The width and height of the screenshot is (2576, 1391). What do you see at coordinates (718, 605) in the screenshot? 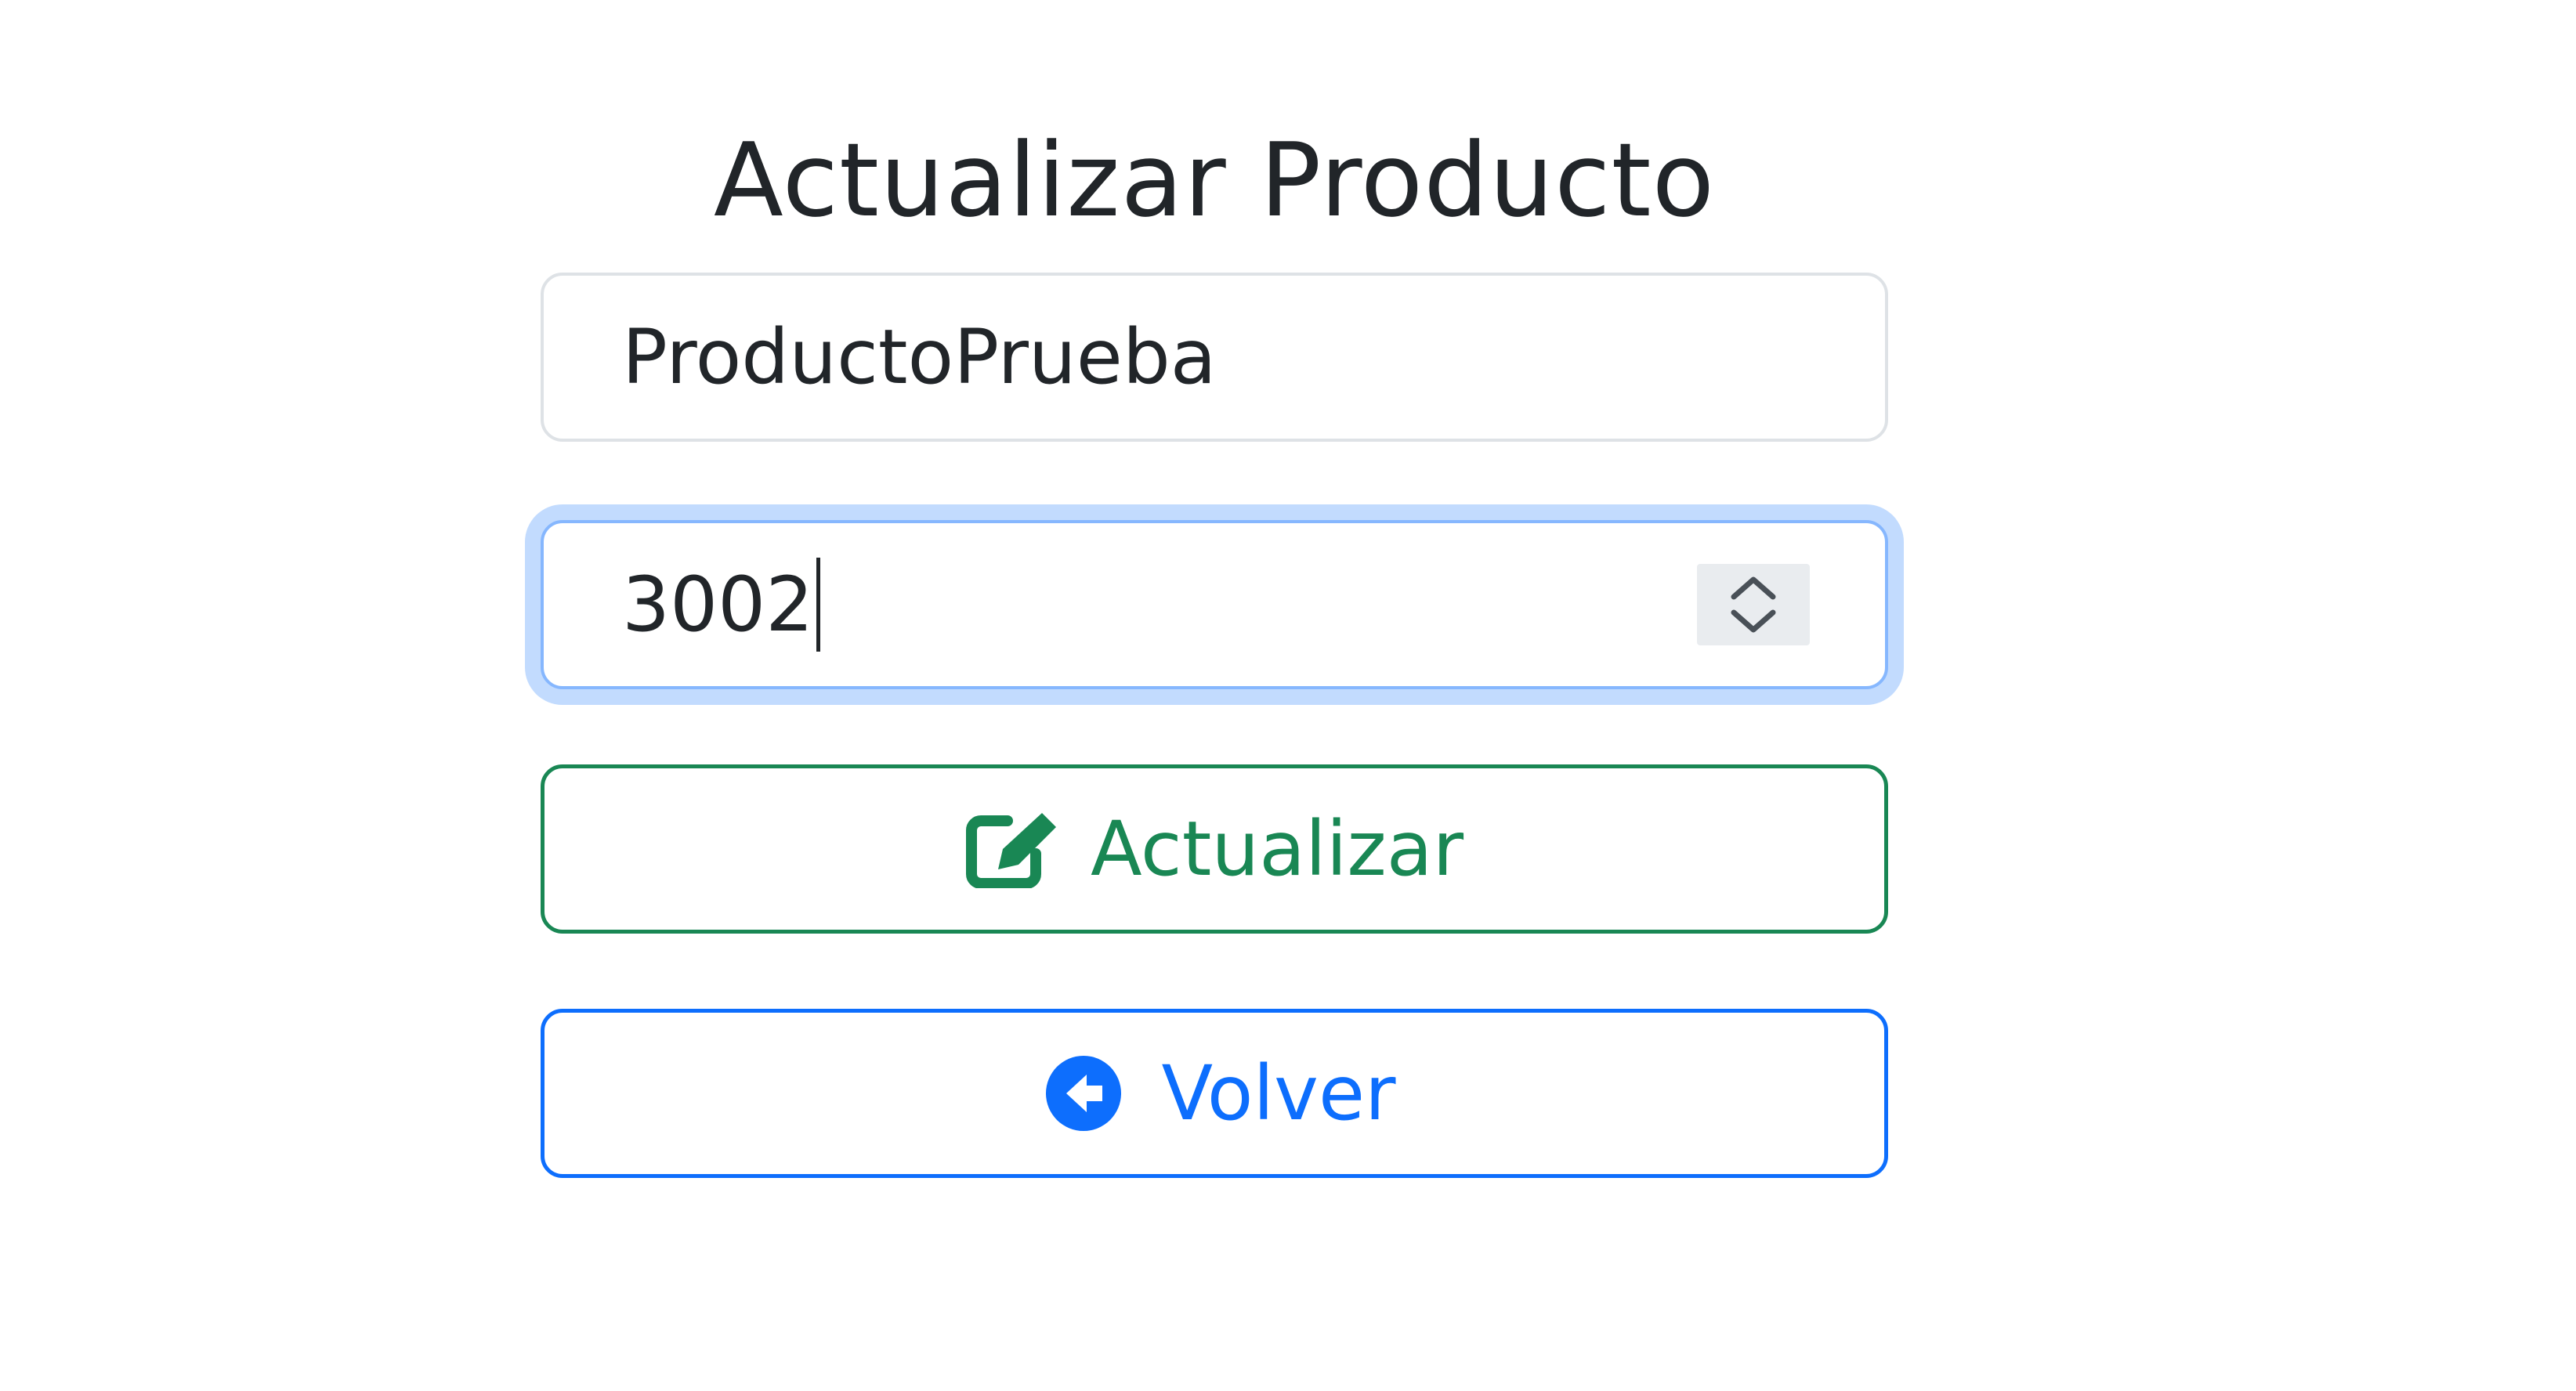
I see `quantity-value: 3002` at bounding box center [718, 605].